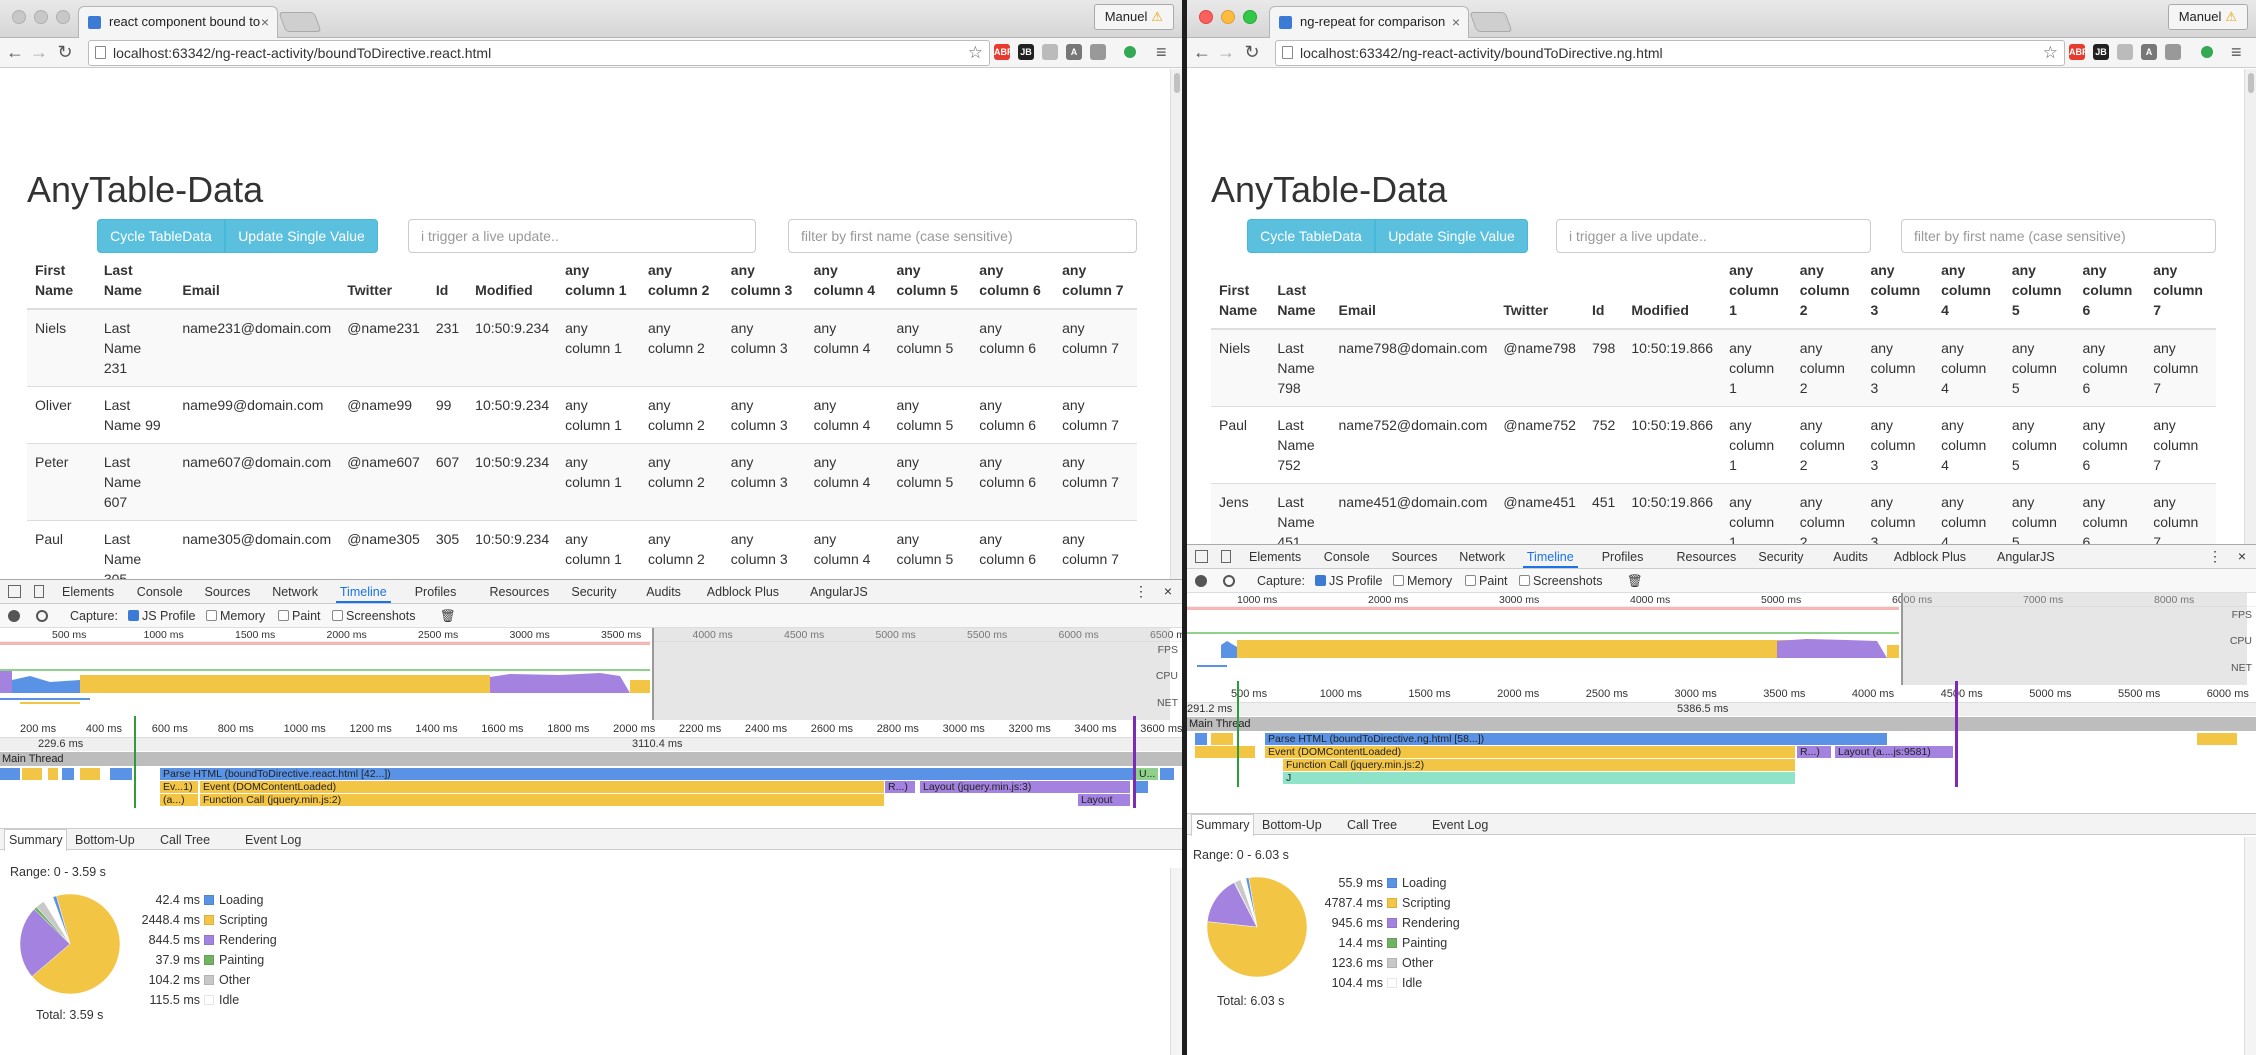 The height and width of the screenshot is (1055, 2256). I want to click on browser-tab: react component bound to ×, so click(178, 22).